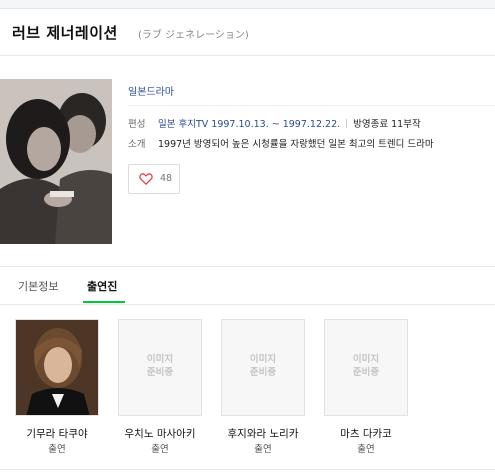 The height and width of the screenshot is (473, 495). I want to click on heart-outline-icon, so click(146, 178).